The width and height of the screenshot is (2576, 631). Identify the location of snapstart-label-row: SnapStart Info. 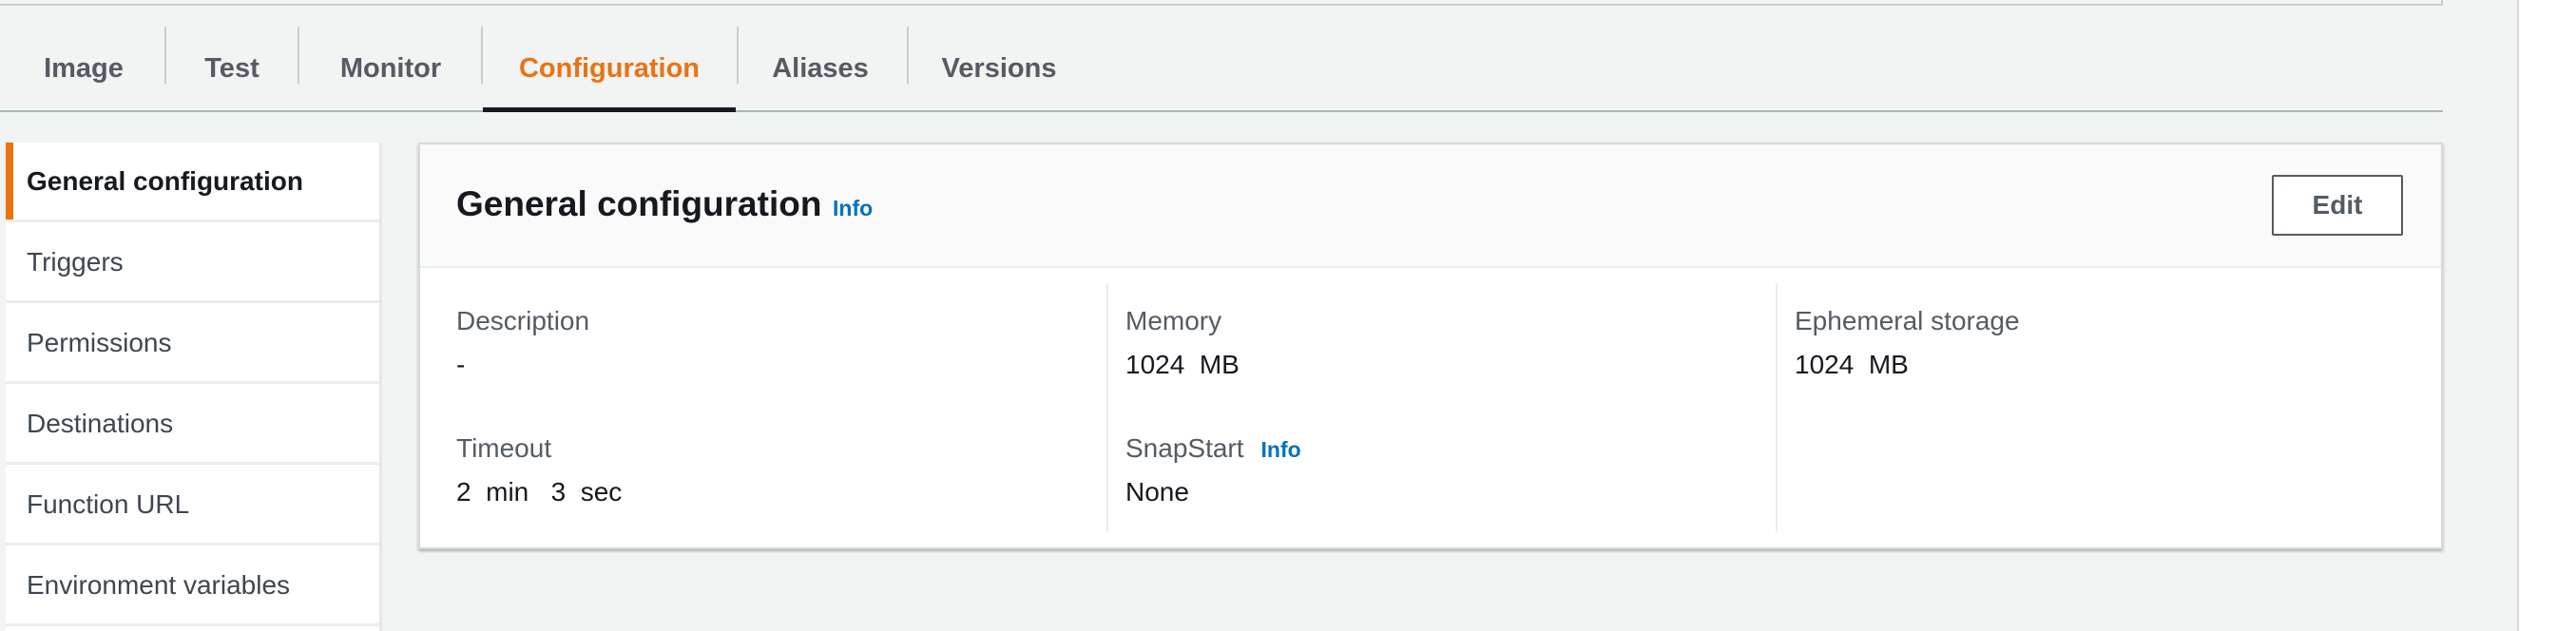
(1213, 449).